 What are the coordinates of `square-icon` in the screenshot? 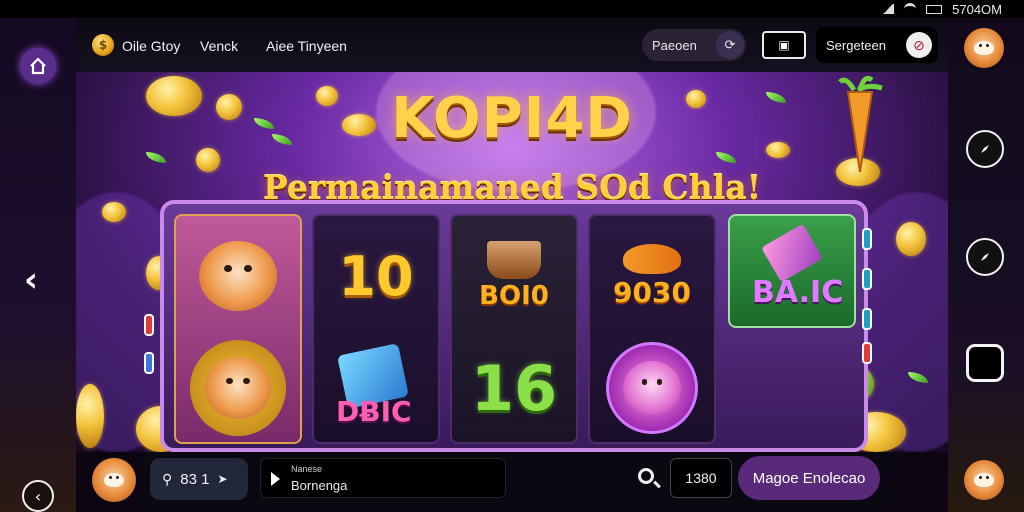 It's located at (985, 363).